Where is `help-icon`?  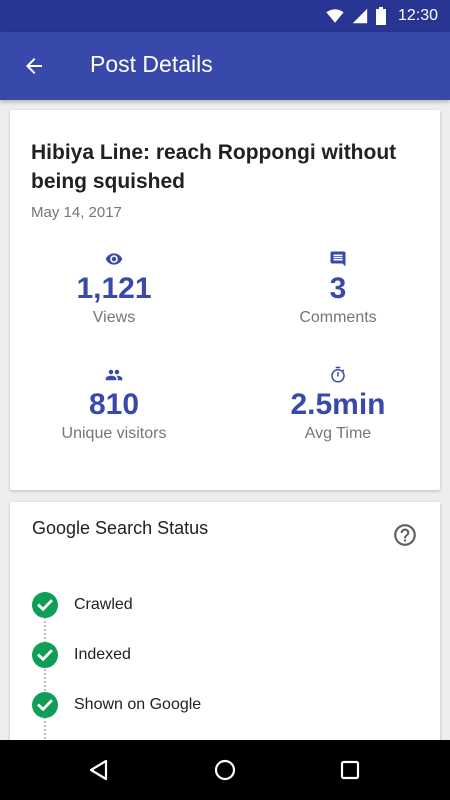 help-icon is located at coordinates (405, 535).